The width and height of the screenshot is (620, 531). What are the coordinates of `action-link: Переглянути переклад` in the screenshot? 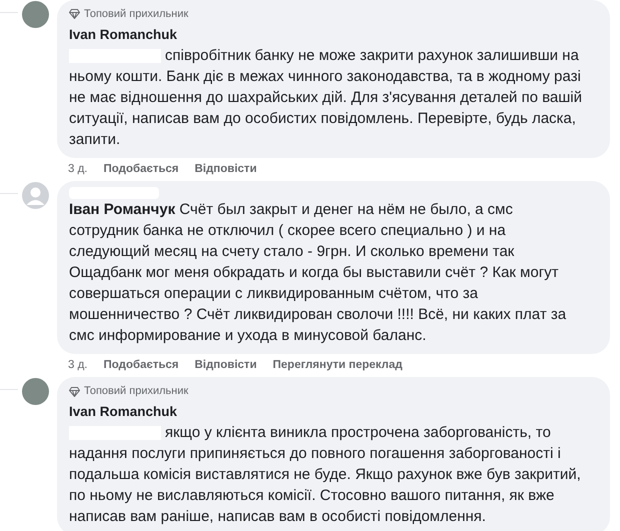 It's located at (337, 365).